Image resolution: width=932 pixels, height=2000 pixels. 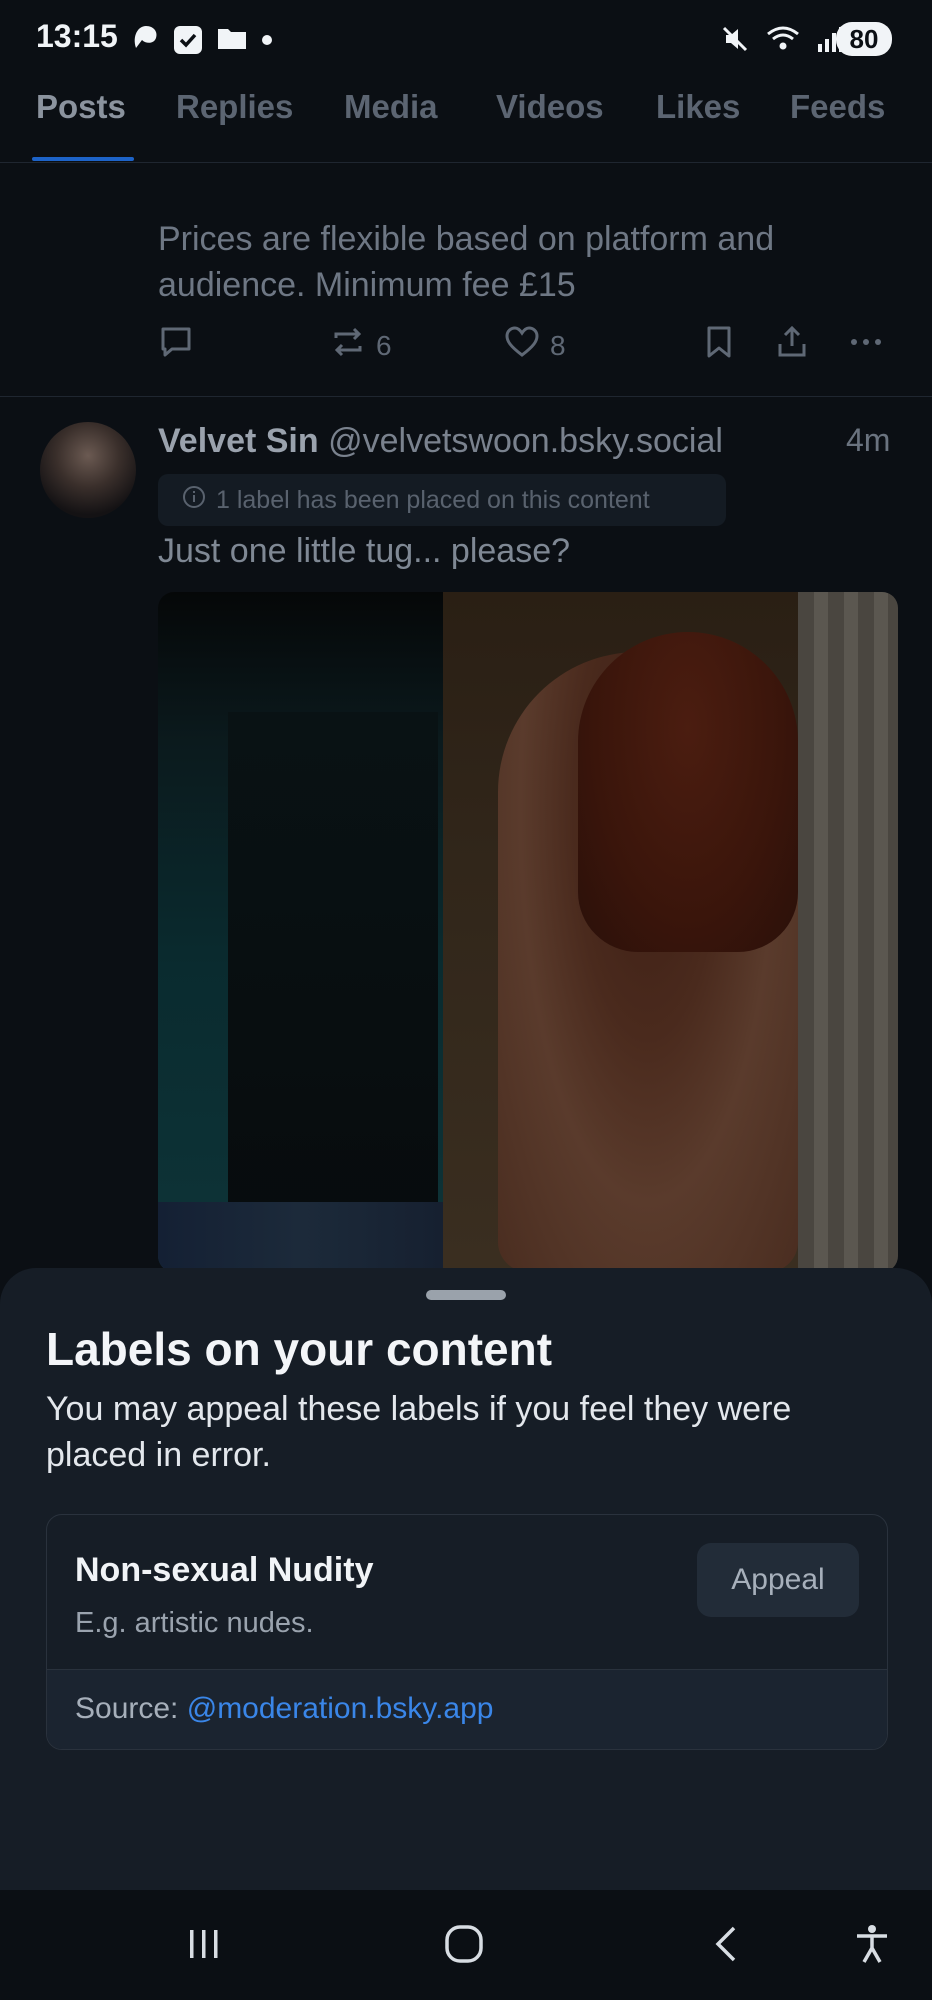 I want to click on wifi-icon, so click(x=783, y=41).